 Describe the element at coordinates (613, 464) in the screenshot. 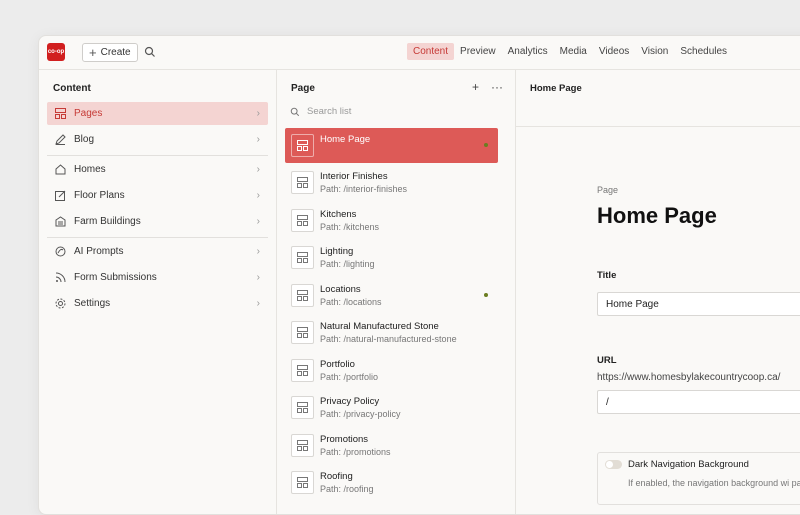

I see `dark-navigation-toggle` at that location.